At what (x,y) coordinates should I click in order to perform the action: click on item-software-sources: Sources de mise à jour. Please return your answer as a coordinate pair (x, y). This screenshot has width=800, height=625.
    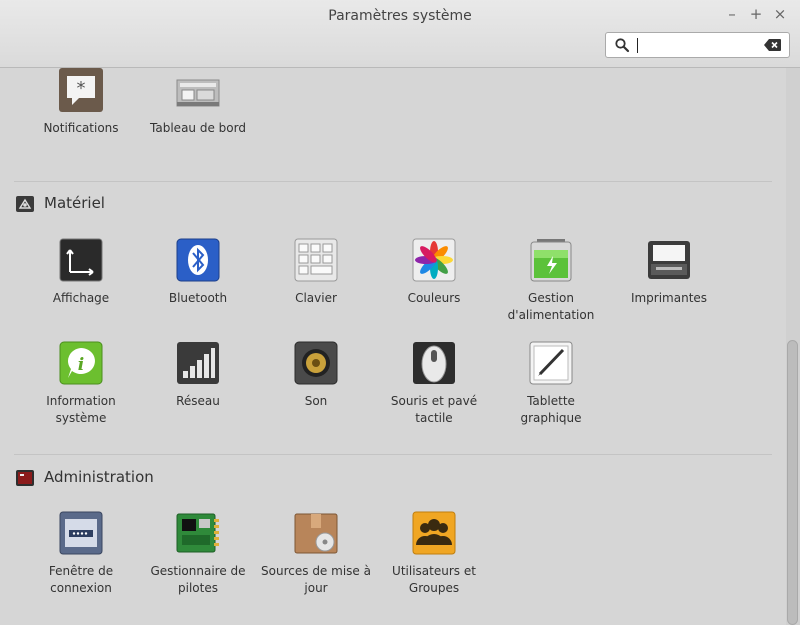
    Looking at the image, I should click on (316, 554).